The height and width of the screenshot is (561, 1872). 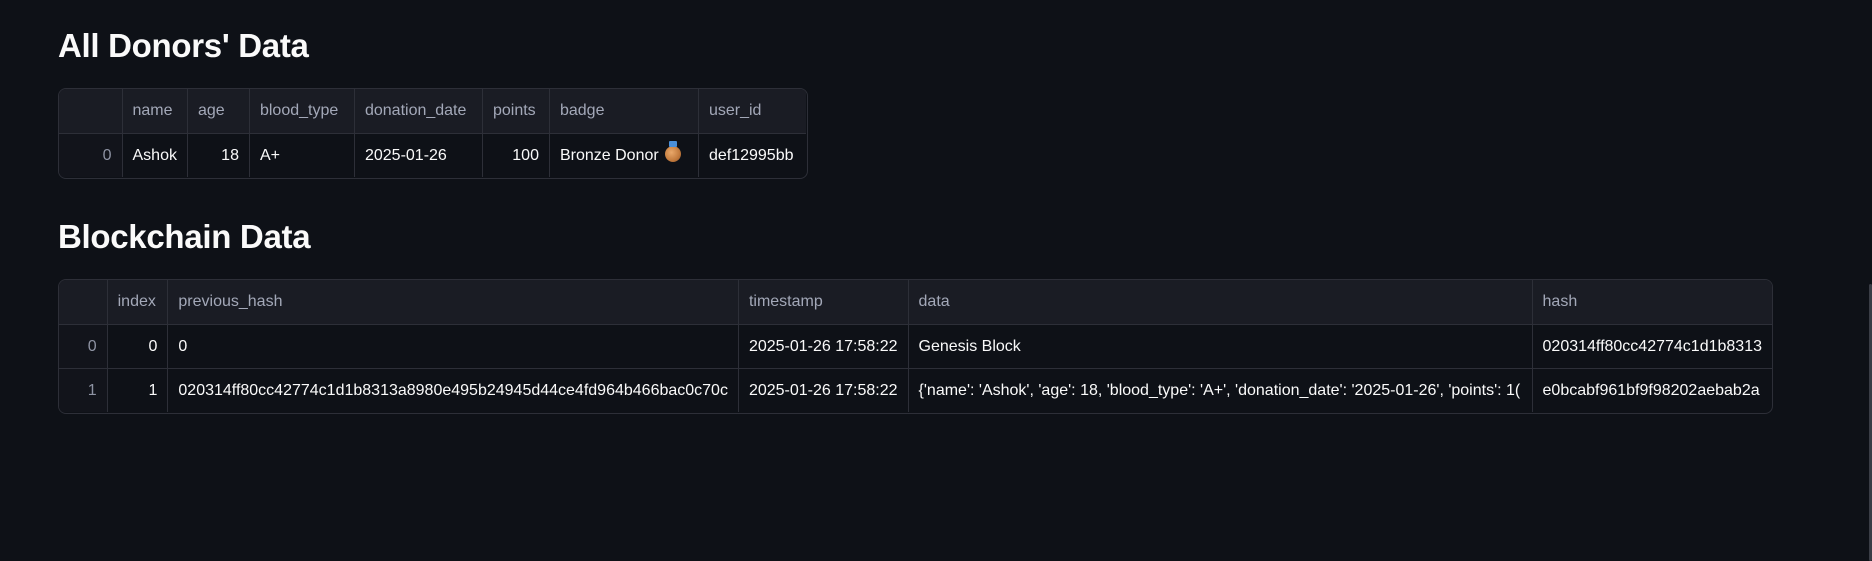 I want to click on bronze-medal-icon, so click(x=672, y=151).